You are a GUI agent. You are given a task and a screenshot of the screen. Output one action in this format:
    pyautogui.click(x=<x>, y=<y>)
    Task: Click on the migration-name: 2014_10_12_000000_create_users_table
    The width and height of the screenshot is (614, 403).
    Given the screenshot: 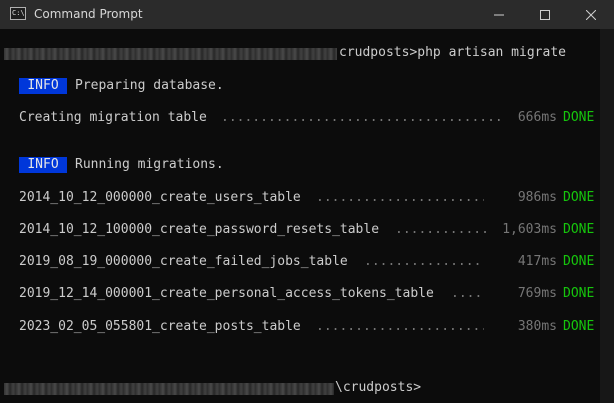 What is the action you would take?
    pyautogui.click(x=160, y=197)
    